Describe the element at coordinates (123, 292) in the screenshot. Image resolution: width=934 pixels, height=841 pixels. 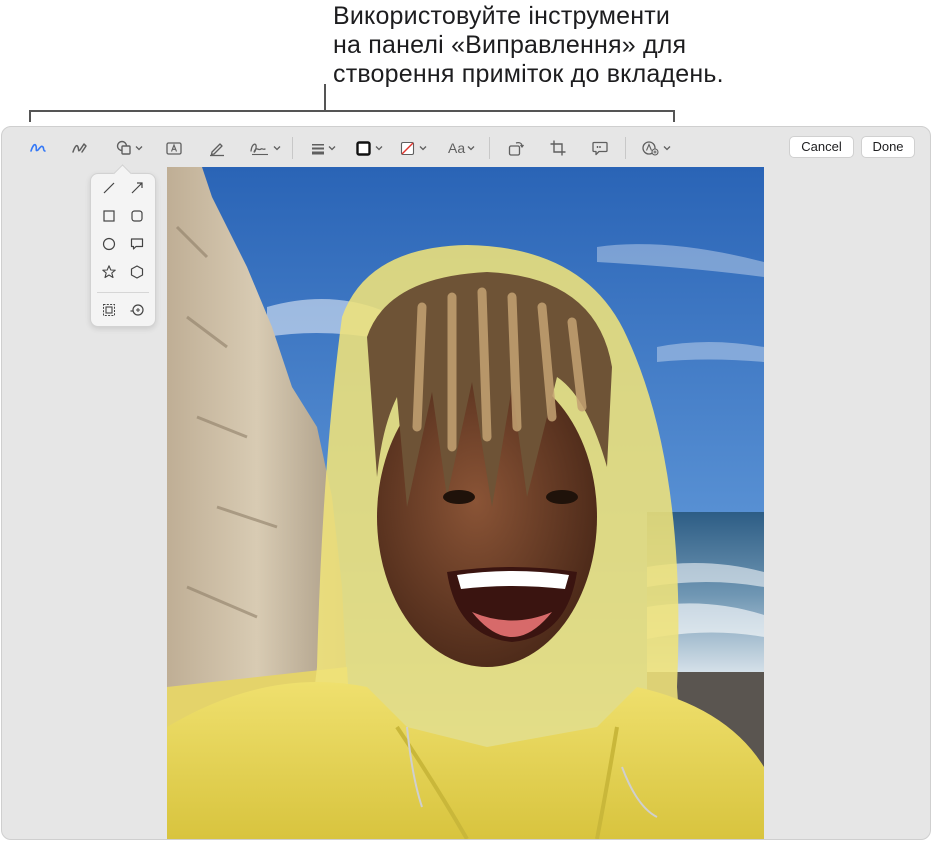
I see `popover-divider` at that location.